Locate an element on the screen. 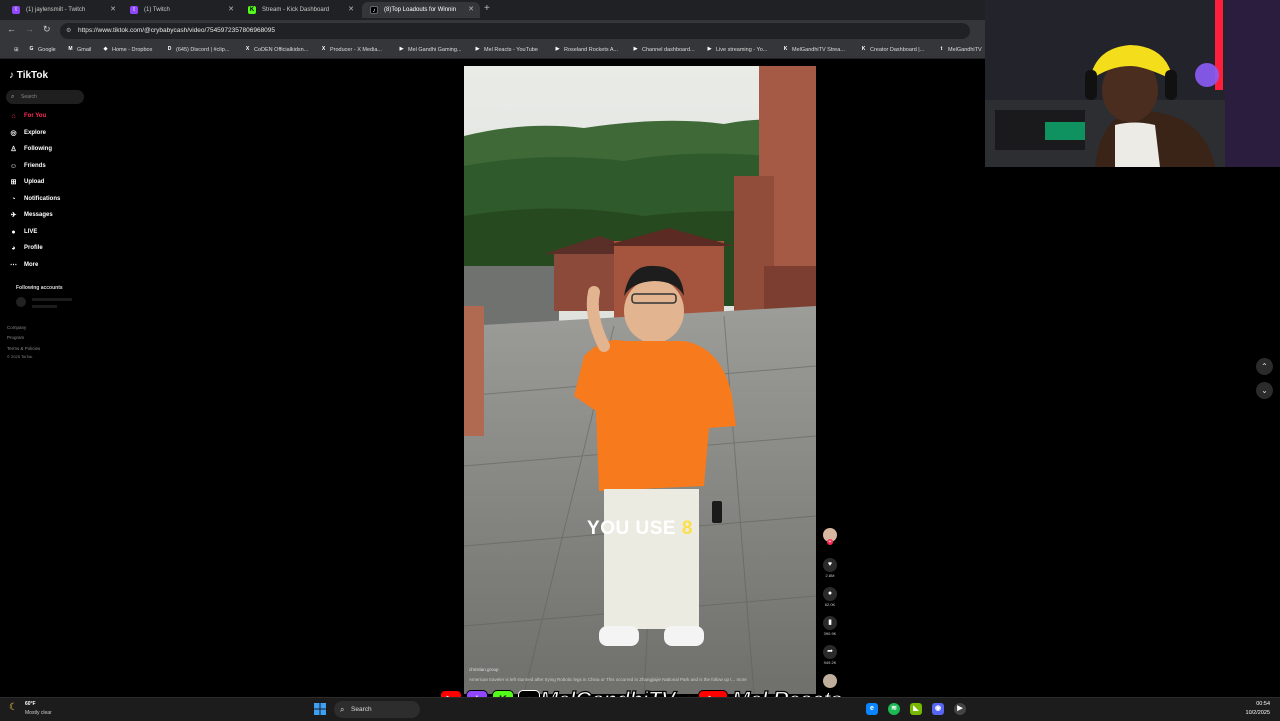  site-info-icon: ⚙ is located at coordinates (68, 31).